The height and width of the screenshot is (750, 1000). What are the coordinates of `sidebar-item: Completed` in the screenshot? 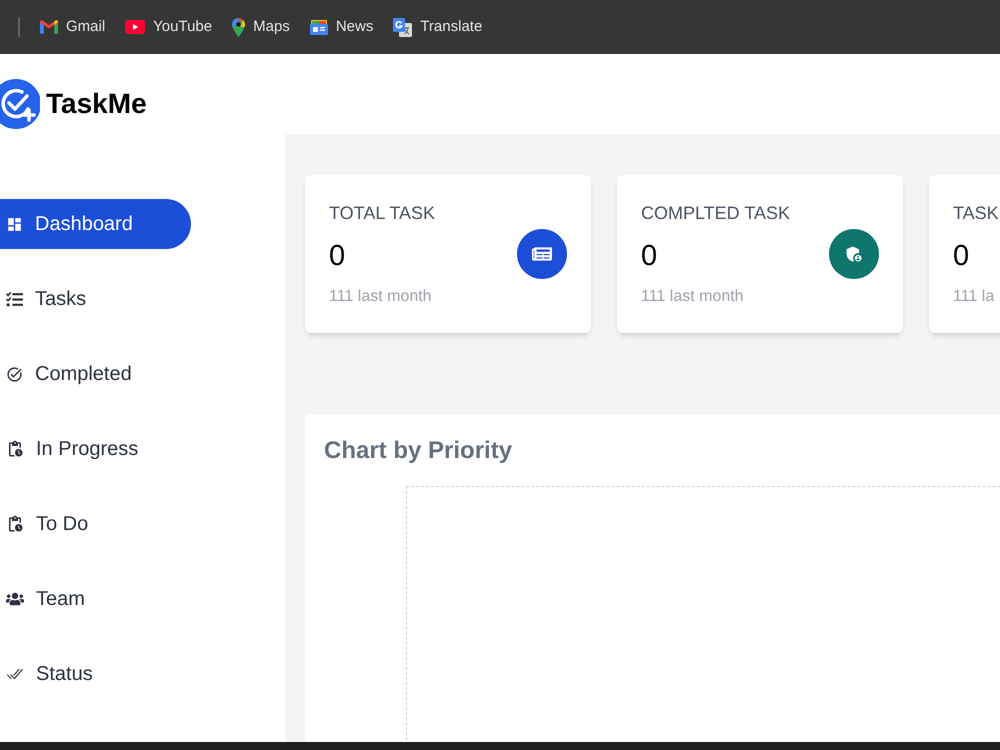 It's located at (95, 374).